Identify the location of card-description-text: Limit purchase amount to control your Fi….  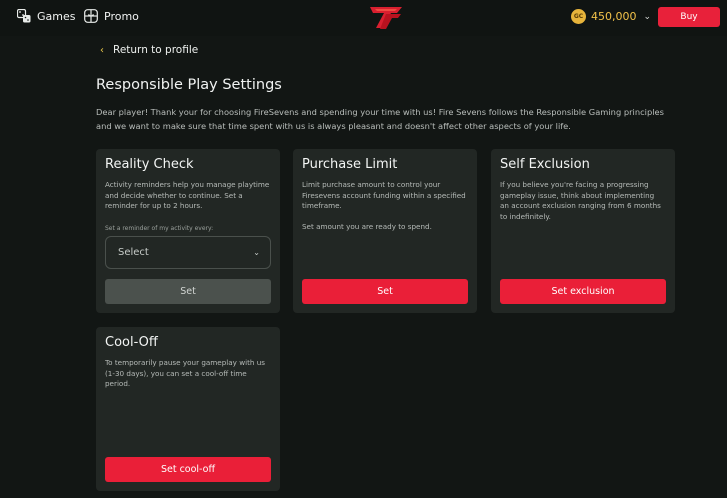
(384, 195).